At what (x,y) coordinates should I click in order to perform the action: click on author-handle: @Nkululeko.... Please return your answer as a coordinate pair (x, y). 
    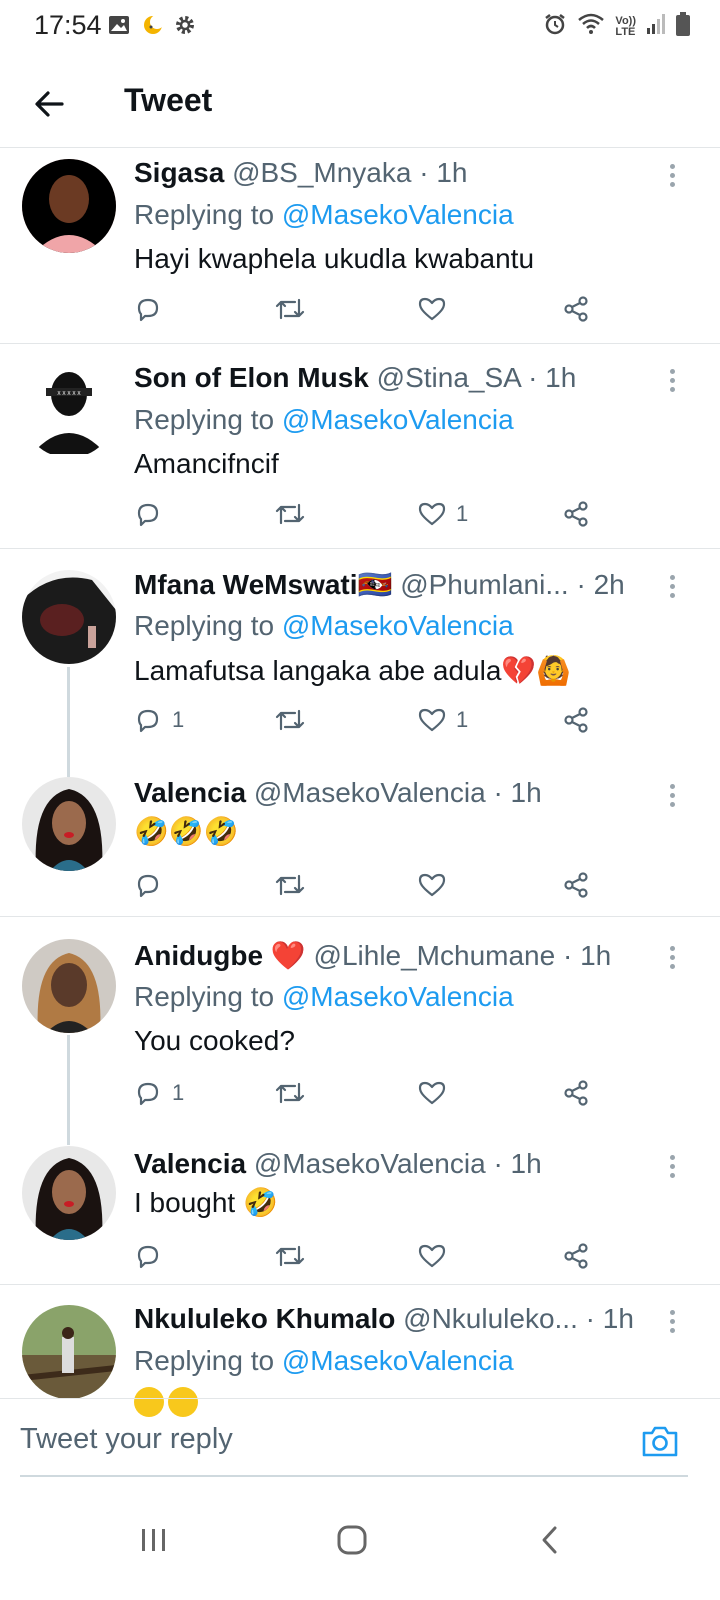
    Looking at the image, I should click on (490, 1318).